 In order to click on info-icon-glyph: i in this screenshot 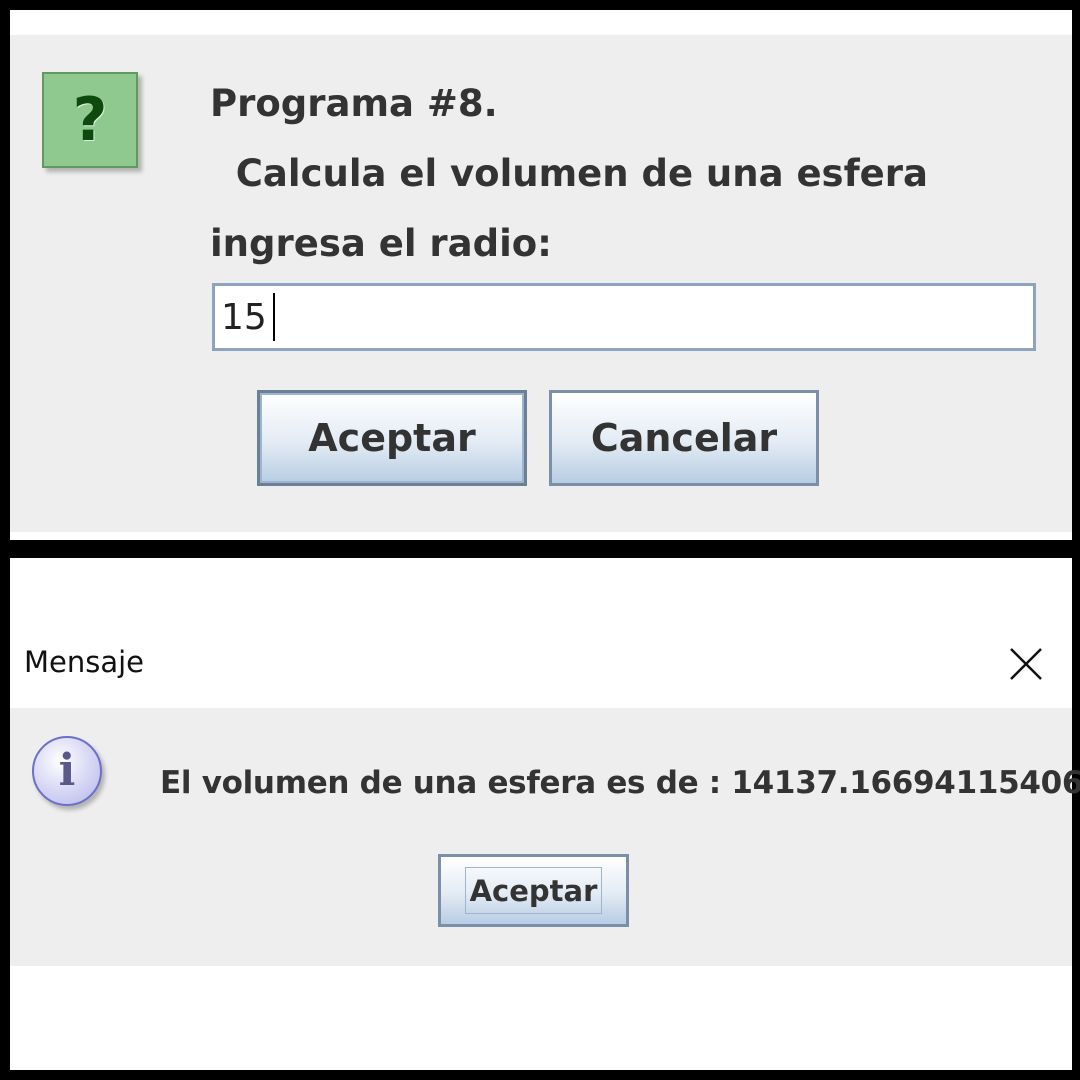, I will do `click(67, 770)`.